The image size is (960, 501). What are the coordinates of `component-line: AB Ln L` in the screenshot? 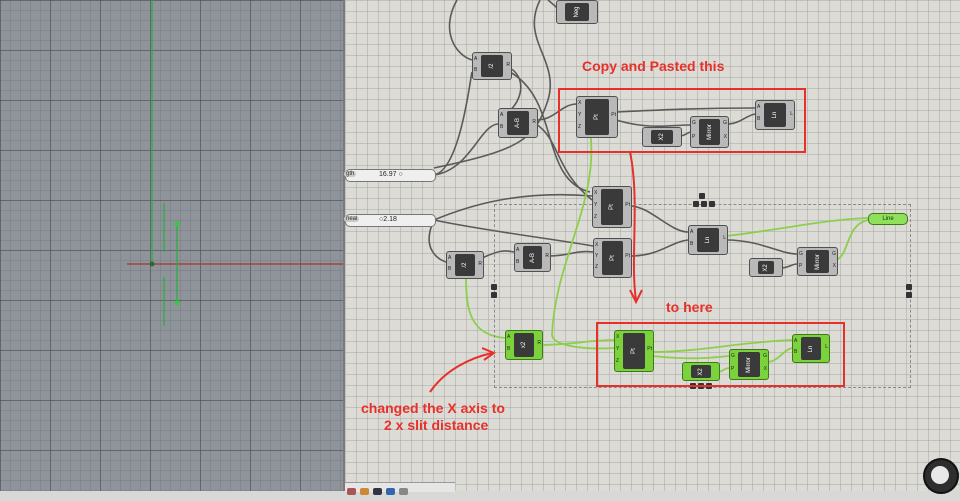 It's located at (708, 240).